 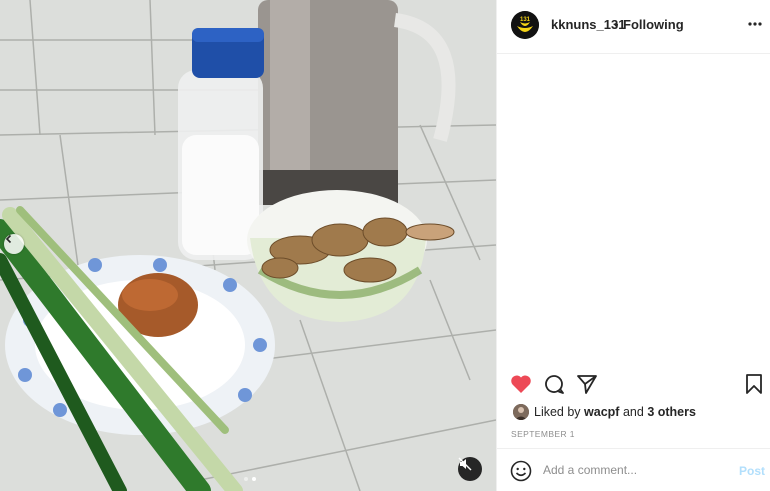 What do you see at coordinates (254, 479) in the screenshot?
I see `carousel-dot-active` at bounding box center [254, 479].